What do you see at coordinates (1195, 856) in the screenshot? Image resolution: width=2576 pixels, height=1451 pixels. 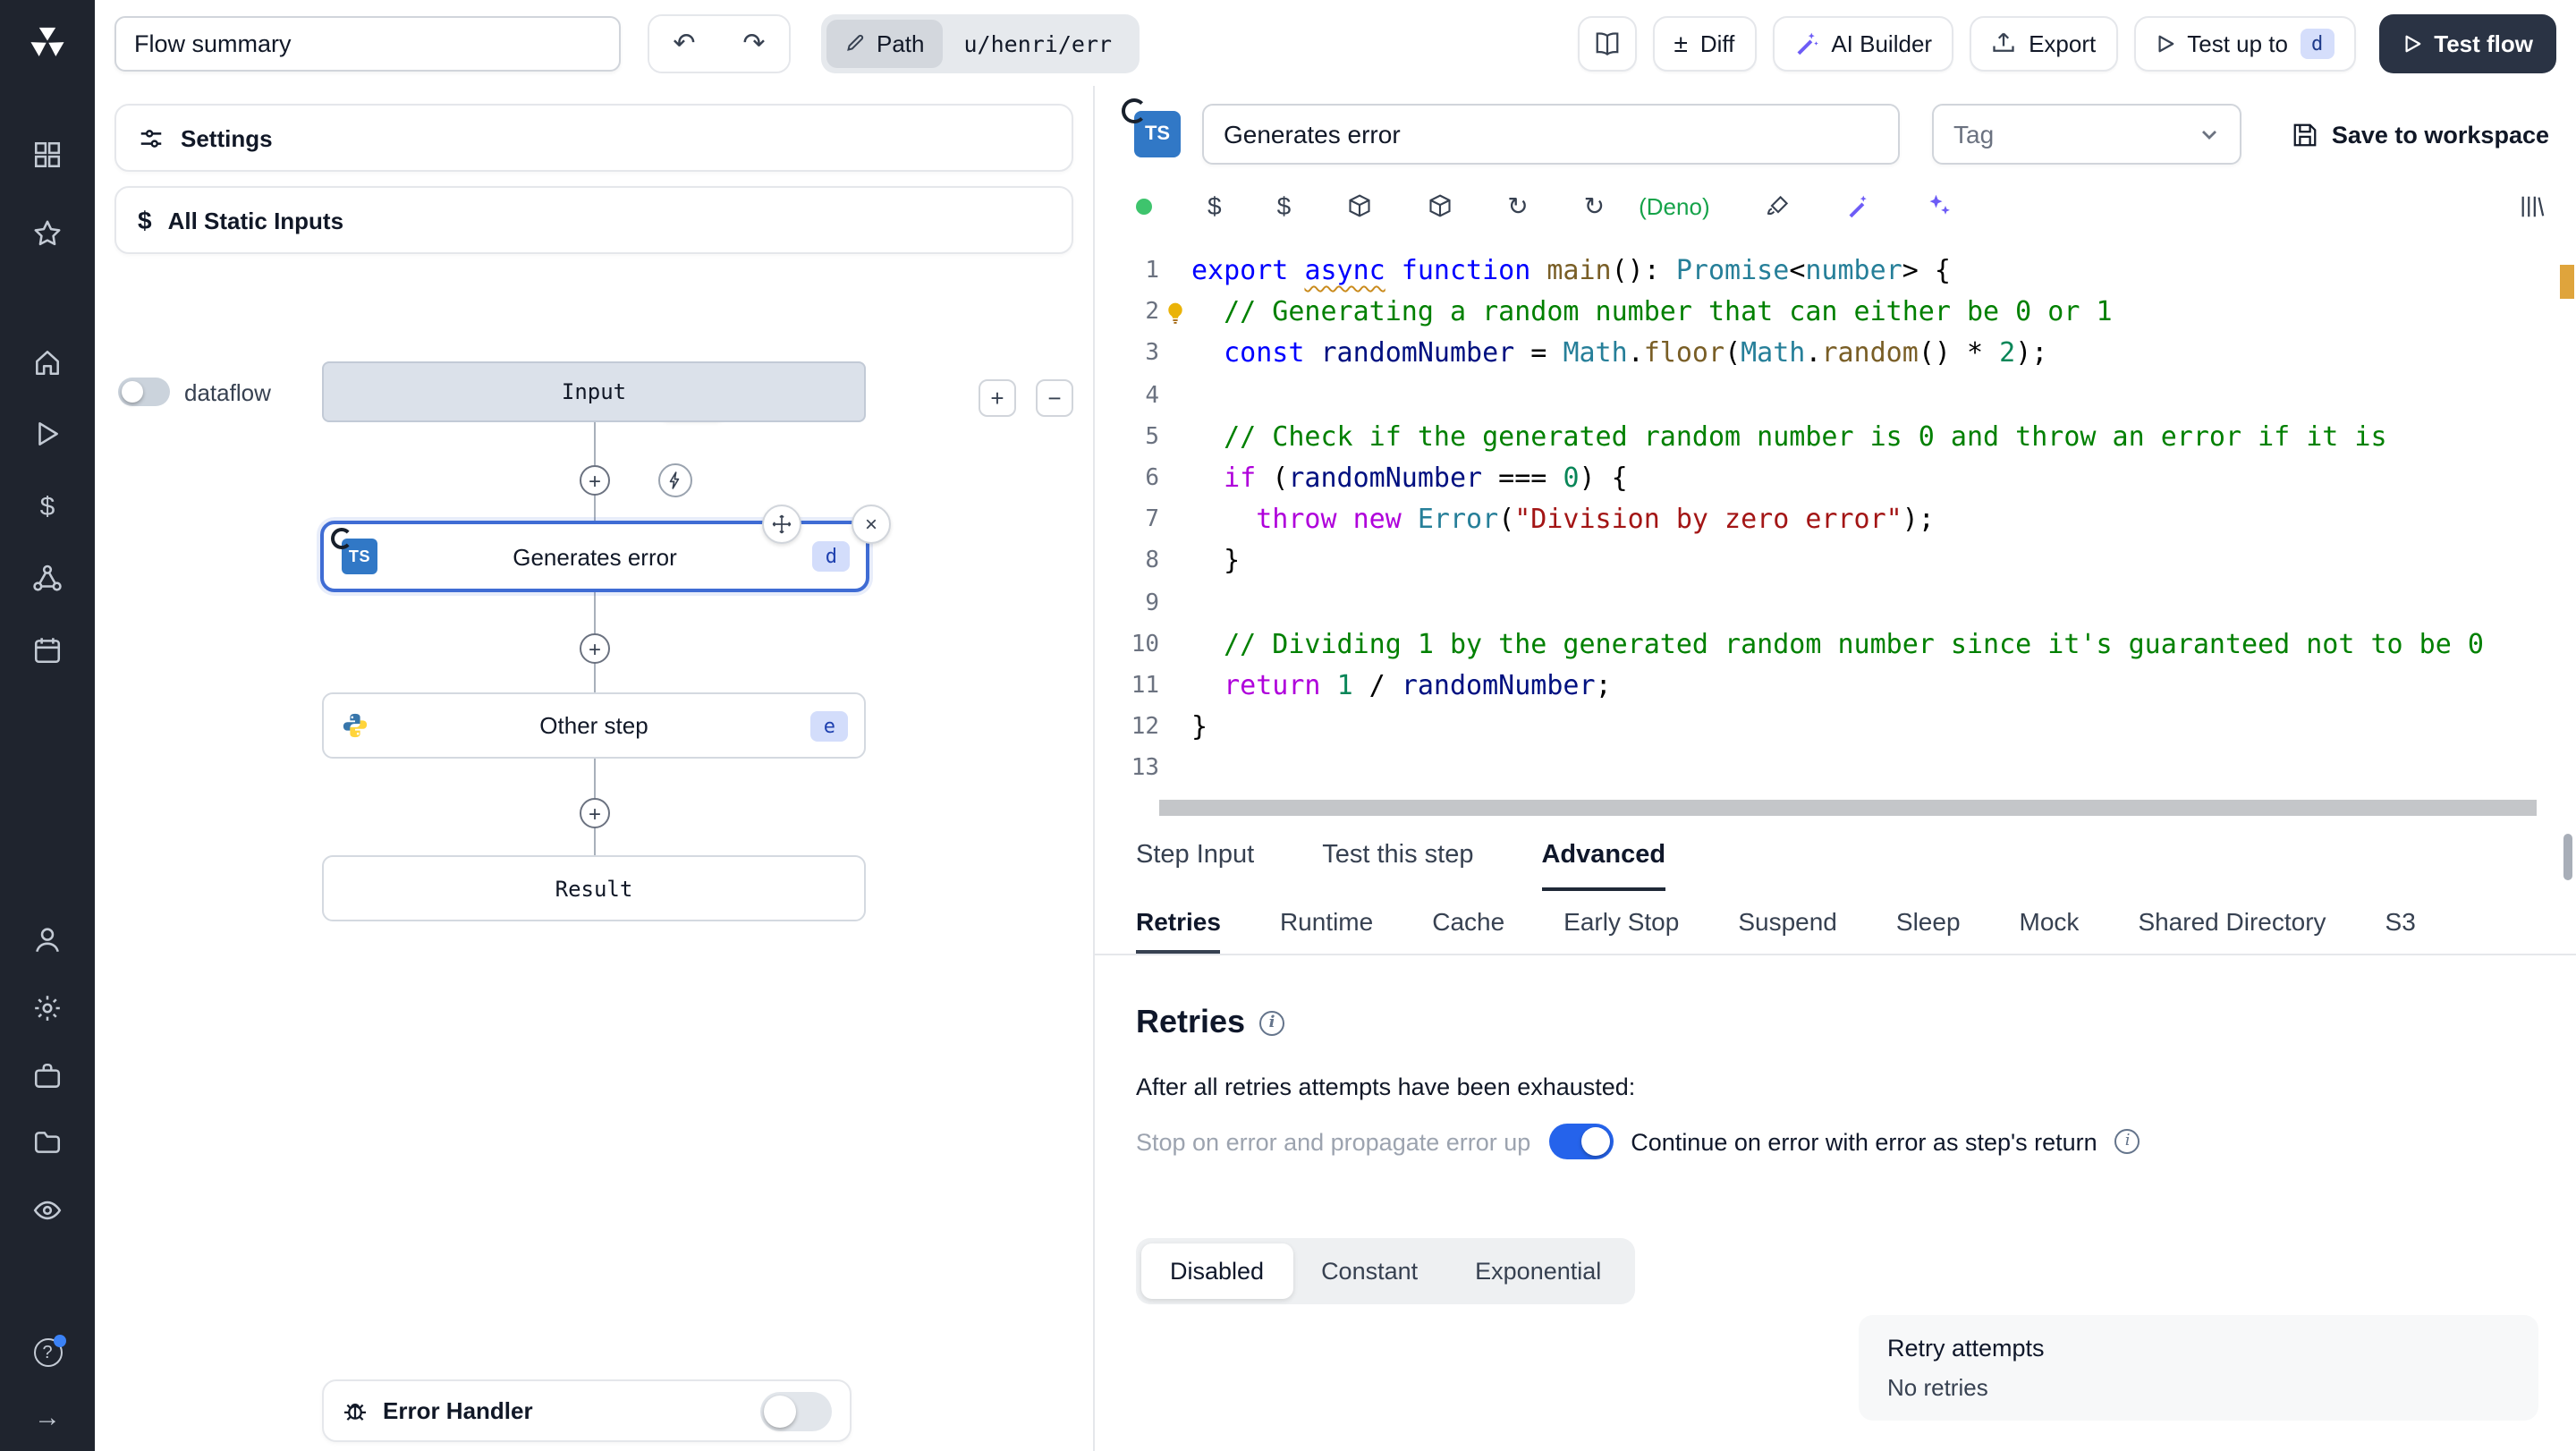 I see `tab-step-input: Step Input` at bounding box center [1195, 856].